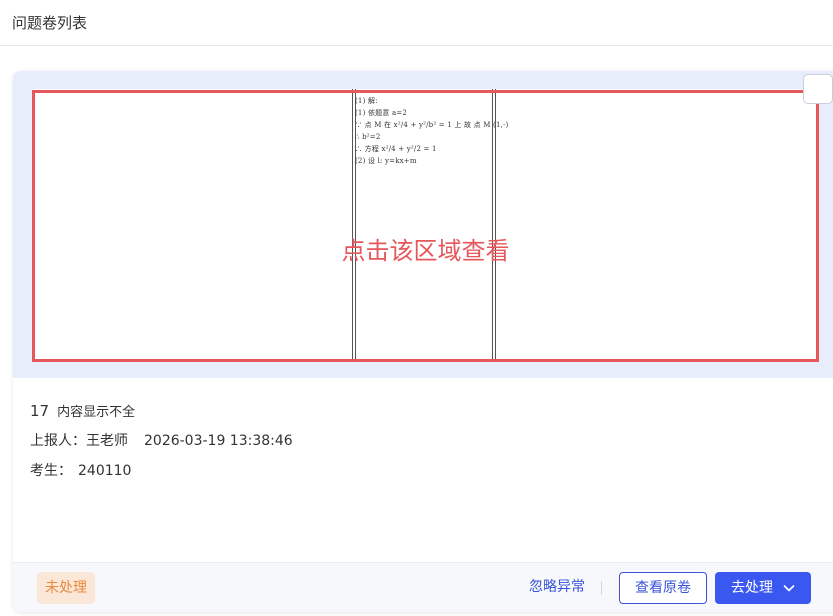  What do you see at coordinates (105, 471) in the screenshot?
I see `examinee-id: 240110` at bounding box center [105, 471].